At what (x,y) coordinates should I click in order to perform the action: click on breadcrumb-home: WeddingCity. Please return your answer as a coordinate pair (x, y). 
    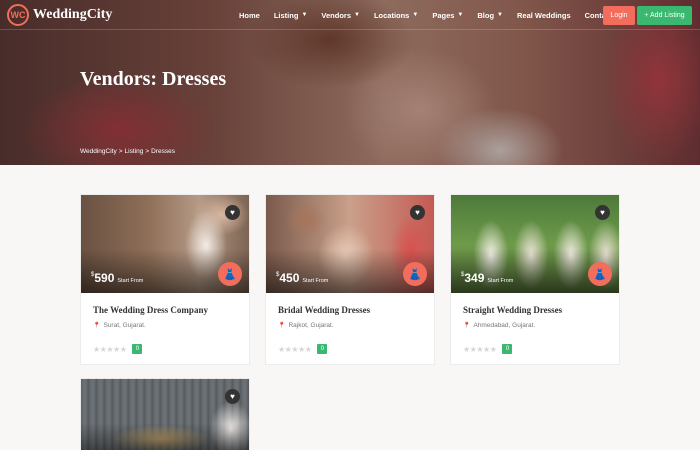
    Looking at the image, I should click on (98, 151).